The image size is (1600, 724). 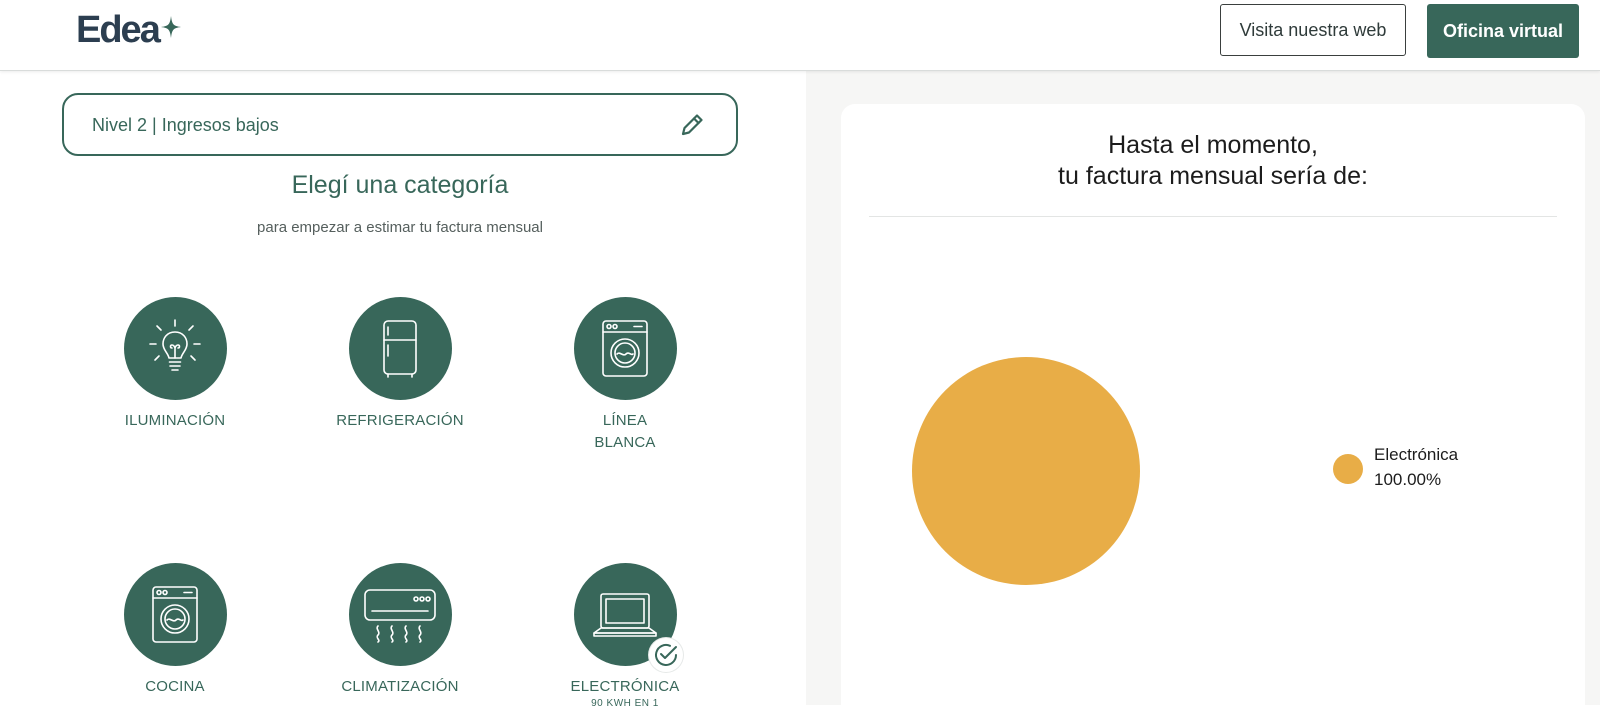 What do you see at coordinates (625, 432) in the screenshot?
I see `category-label: LÍNEA BLANCA` at bounding box center [625, 432].